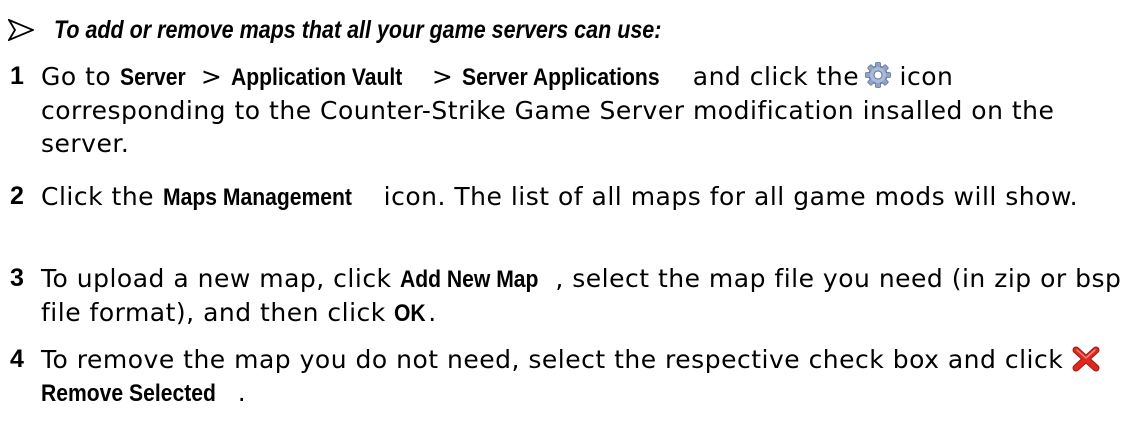 Image resolution: width=1135 pixels, height=425 pixels. Describe the element at coordinates (560, 77) in the screenshot. I see `ui-label-server-applications: Server Applications` at that location.